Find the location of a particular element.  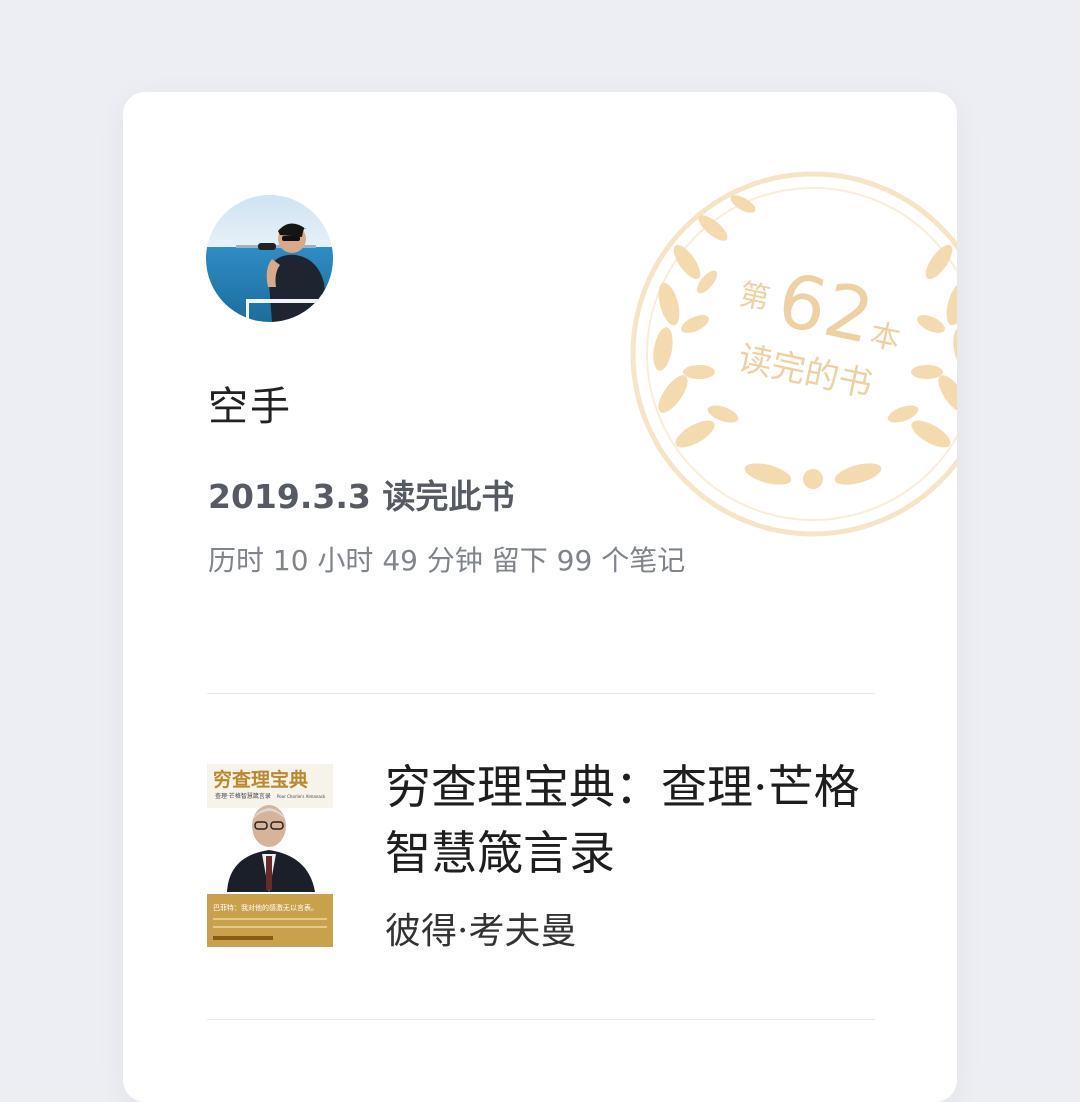

badge-prefix: 第 is located at coordinates (754, 297).